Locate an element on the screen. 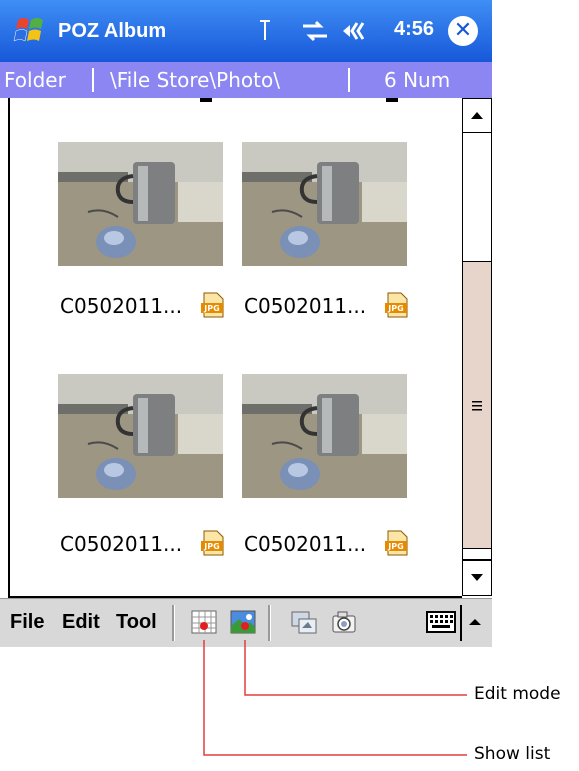  callout-show-list: Show list is located at coordinates (512, 754).